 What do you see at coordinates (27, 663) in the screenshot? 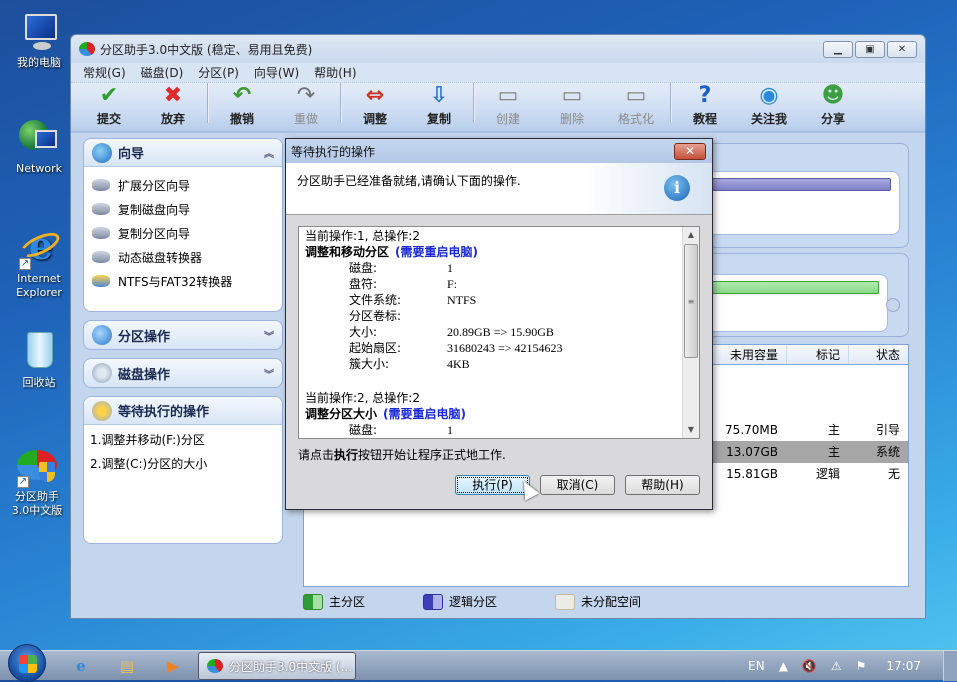
I see `start-button` at bounding box center [27, 663].